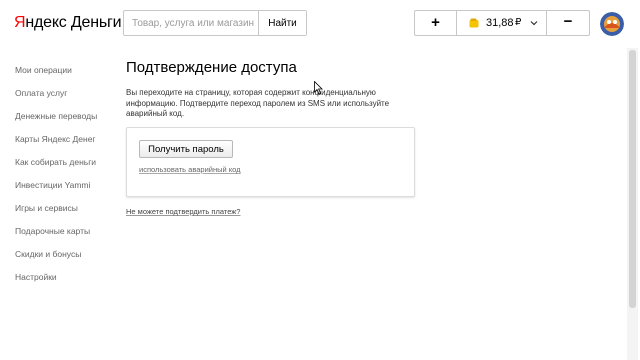  What do you see at coordinates (211, 67) in the screenshot?
I see `page-title: Подтверждение доступа` at bounding box center [211, 67].